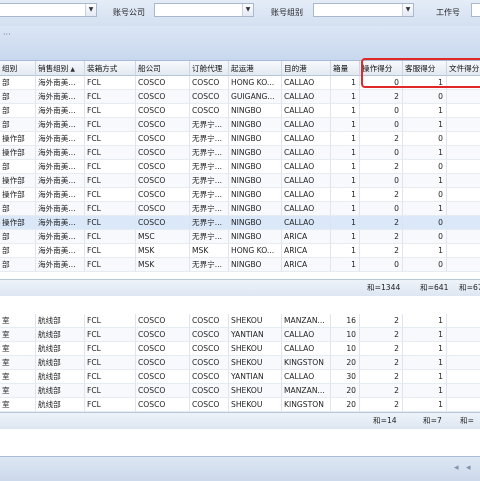 The height and width of the screenshot is (481, 480). I want to click on work-no-input, so click(475, 10).